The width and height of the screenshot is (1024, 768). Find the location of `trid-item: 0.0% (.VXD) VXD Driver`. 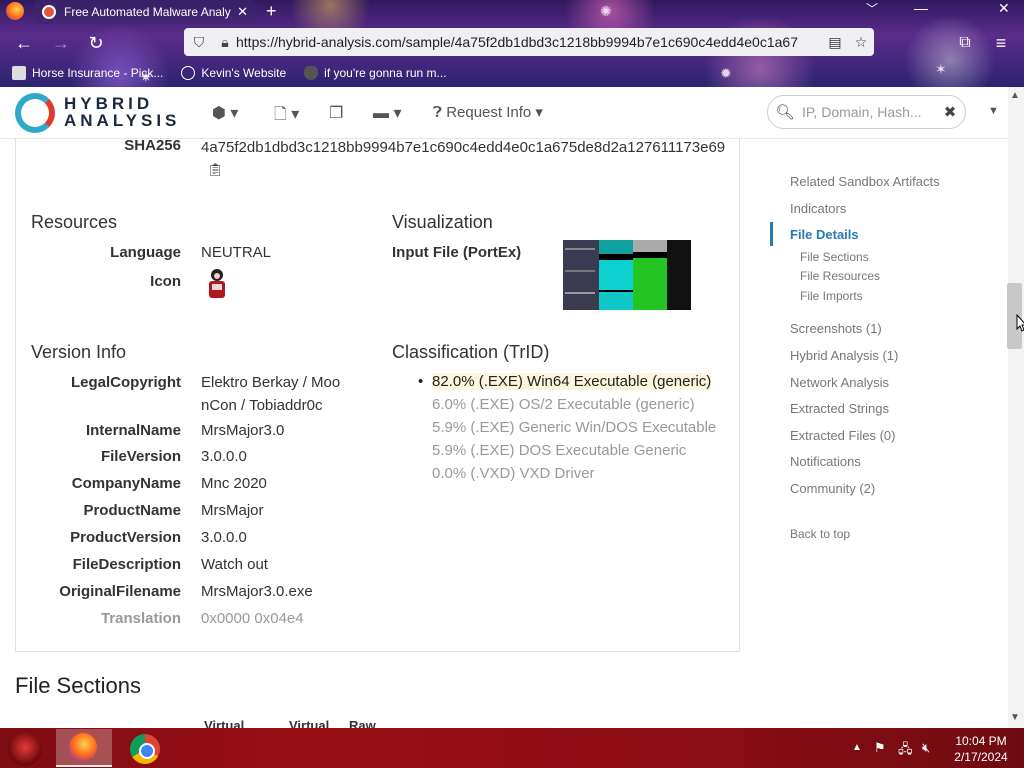

trid-item: 0.0% (.VXD) VXD Driver is located at coordinates (571, 473).